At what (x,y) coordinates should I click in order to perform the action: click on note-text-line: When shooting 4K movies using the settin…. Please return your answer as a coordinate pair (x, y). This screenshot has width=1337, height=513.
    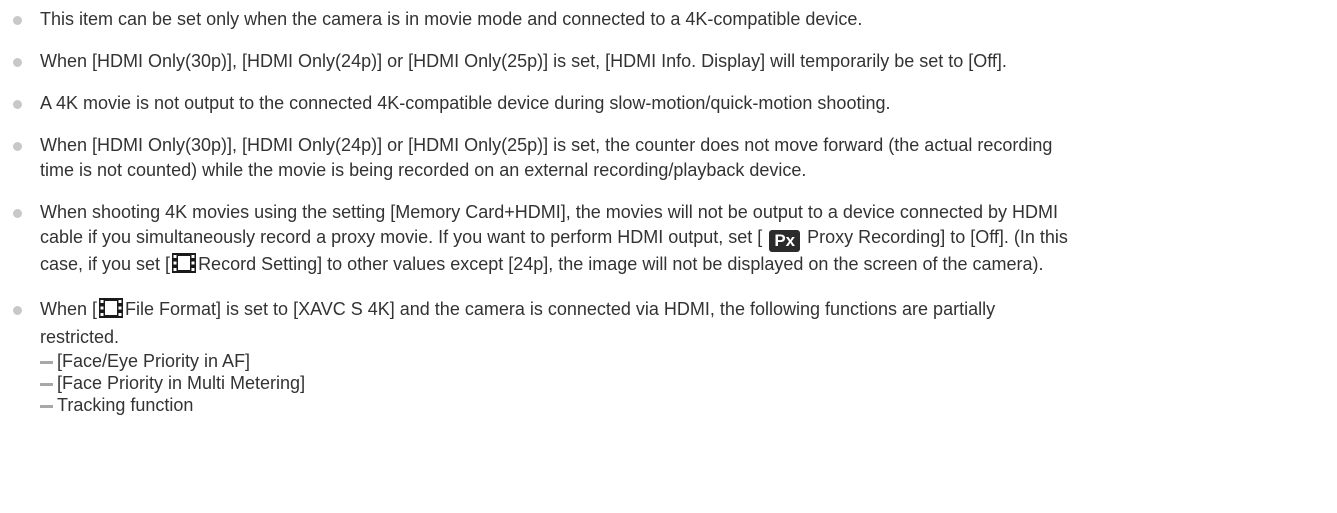
    Looking at the image, I should click on (549, 212).